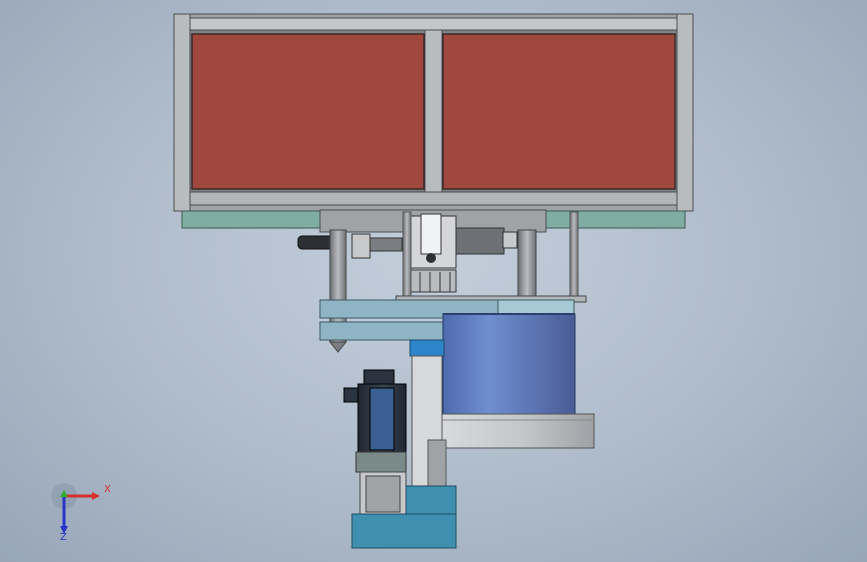 The image size is (867, 562). I want to click on triad-x-label: X, so click(107, 489).